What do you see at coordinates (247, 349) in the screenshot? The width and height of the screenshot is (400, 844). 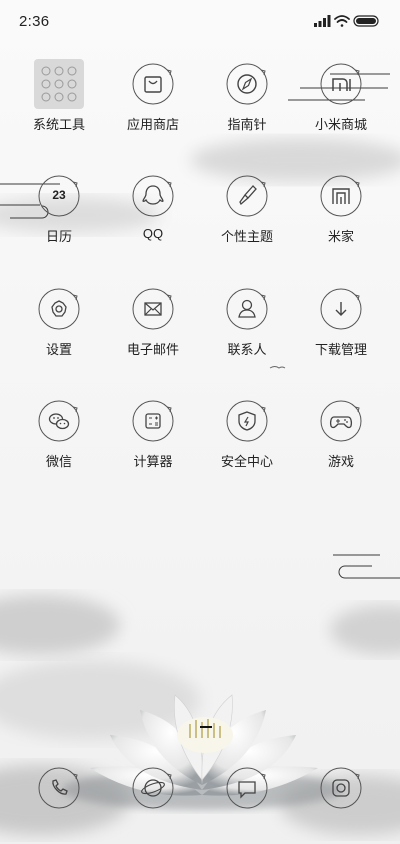 I see `app-label: 联系人` at bounding box center [247, 349].